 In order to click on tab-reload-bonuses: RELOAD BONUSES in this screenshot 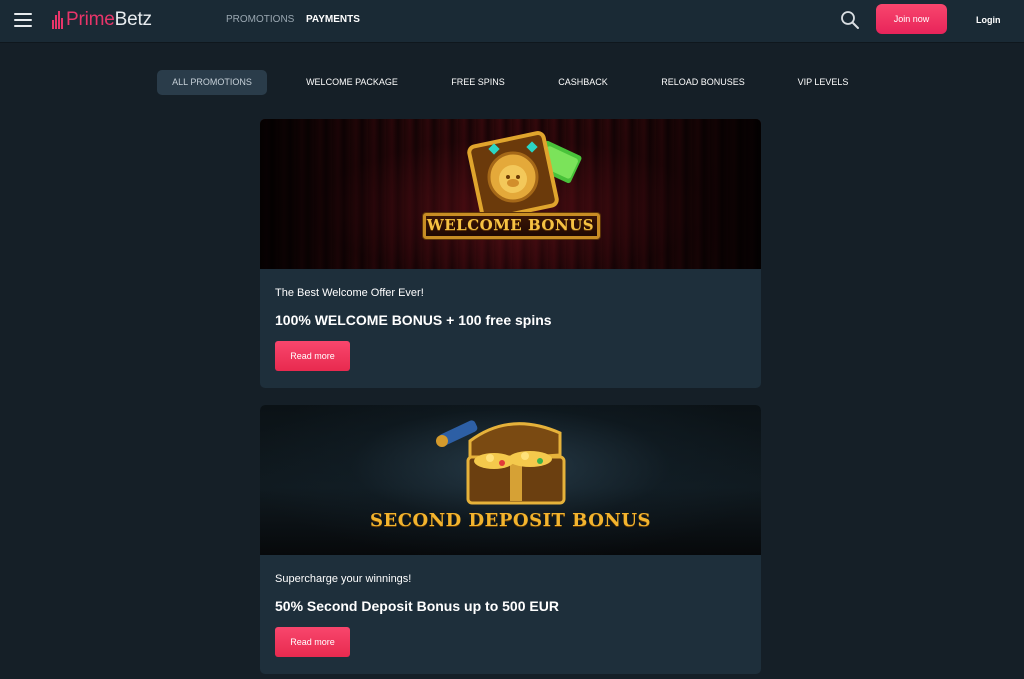, I will do `click(703, 82)`.